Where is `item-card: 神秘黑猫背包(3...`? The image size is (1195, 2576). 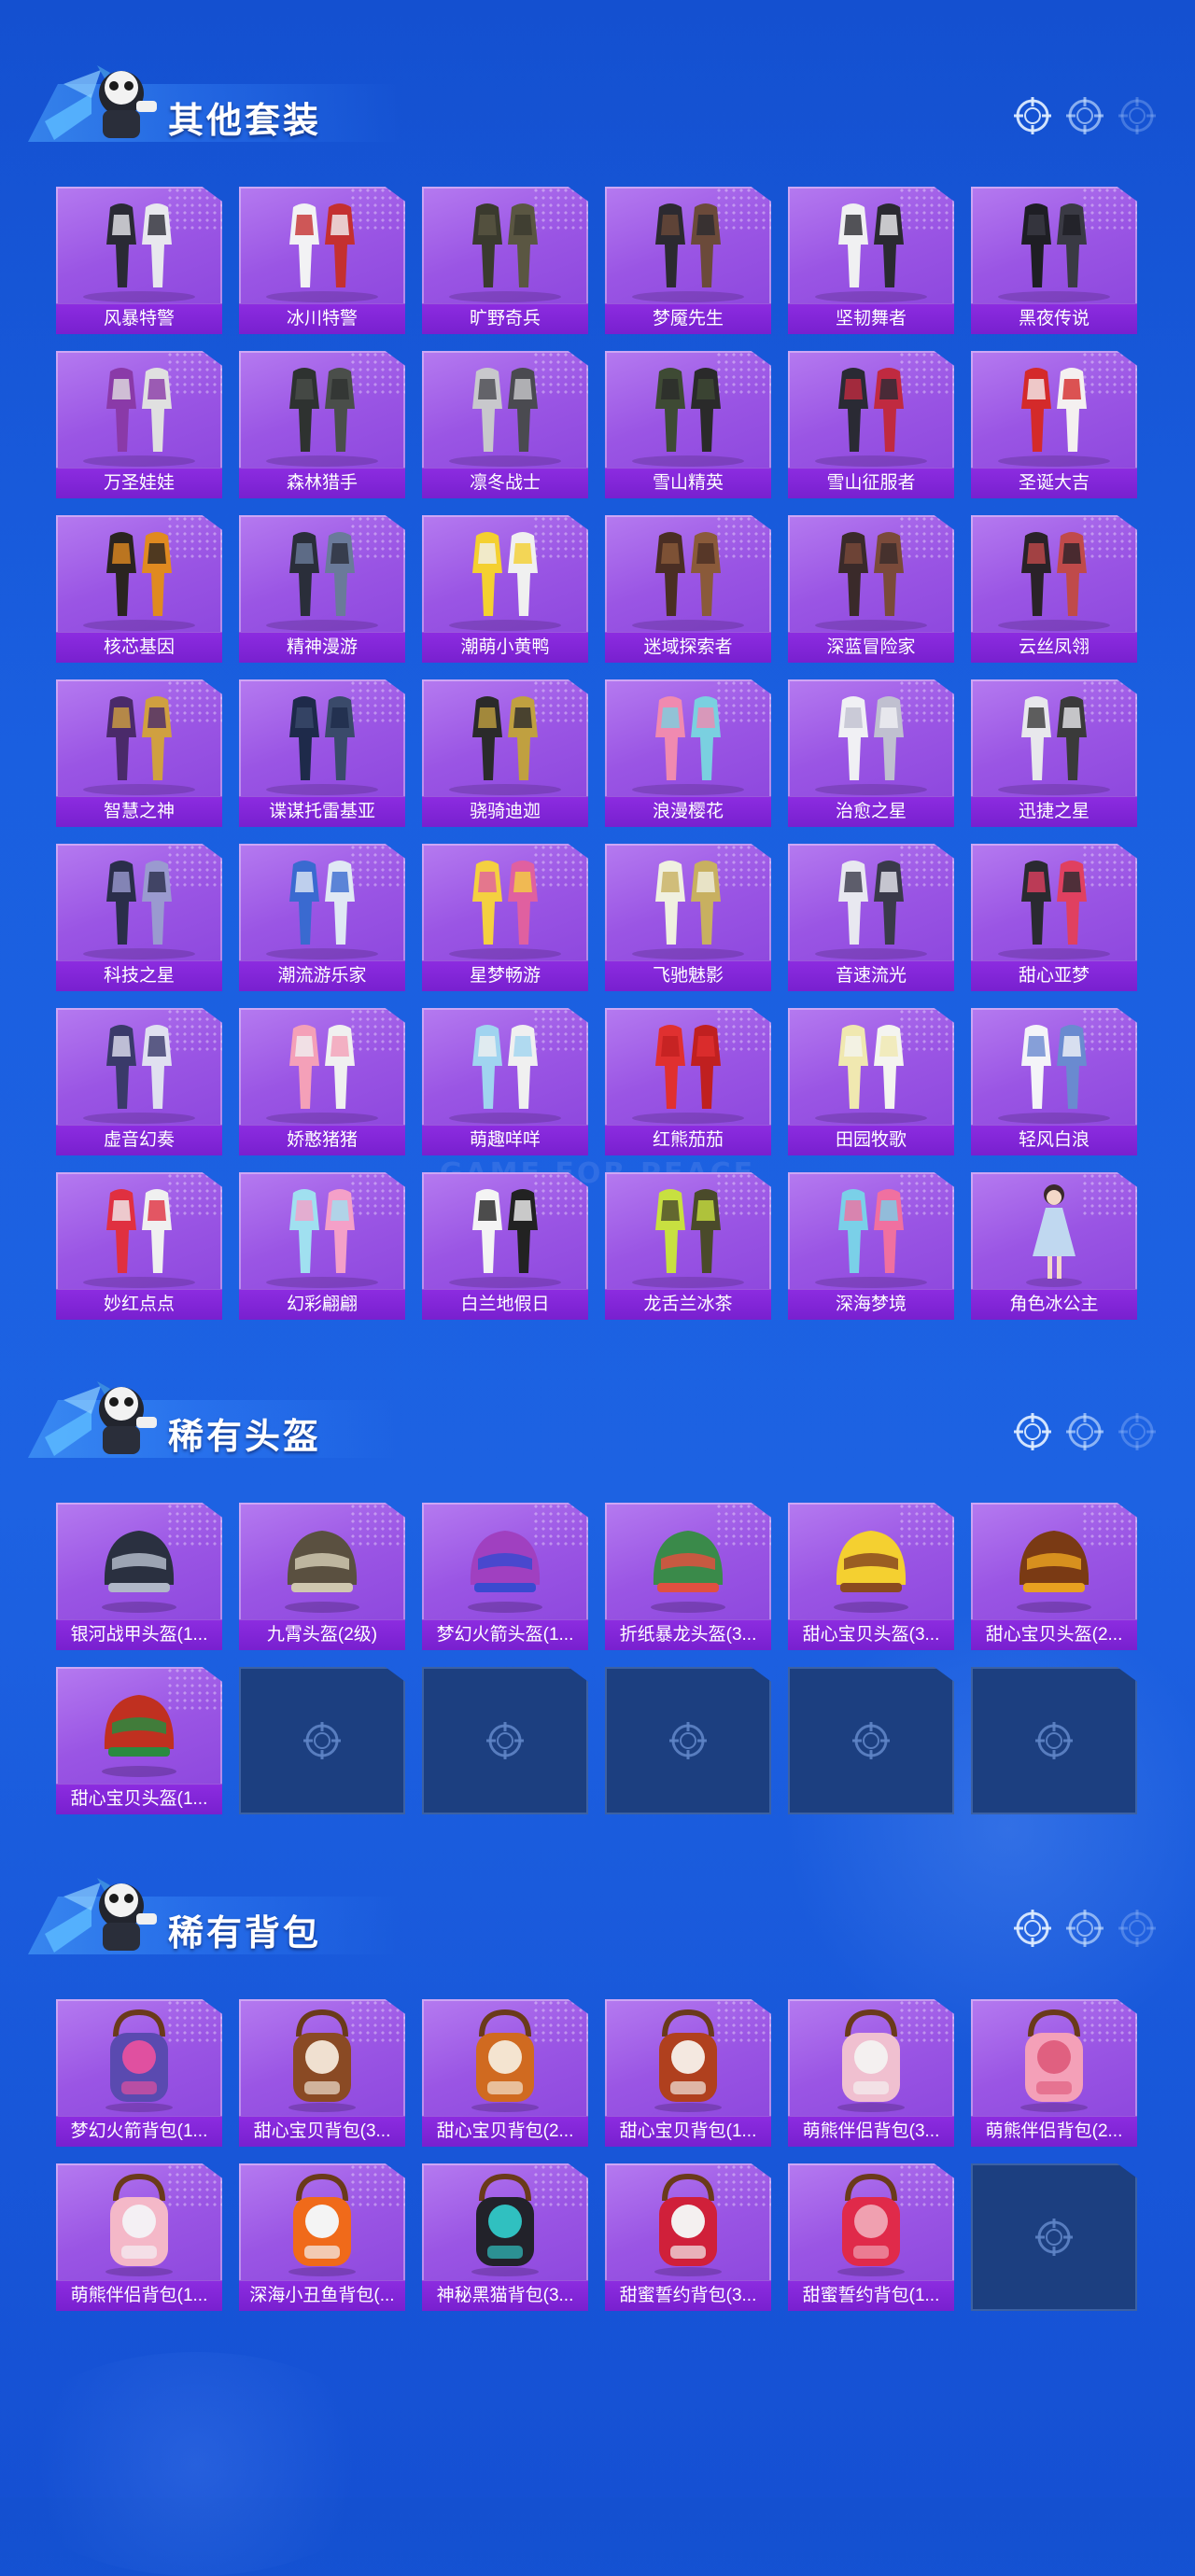 item-card: 神秘黑猫背包(3... is located at coordinates (505, 2237).